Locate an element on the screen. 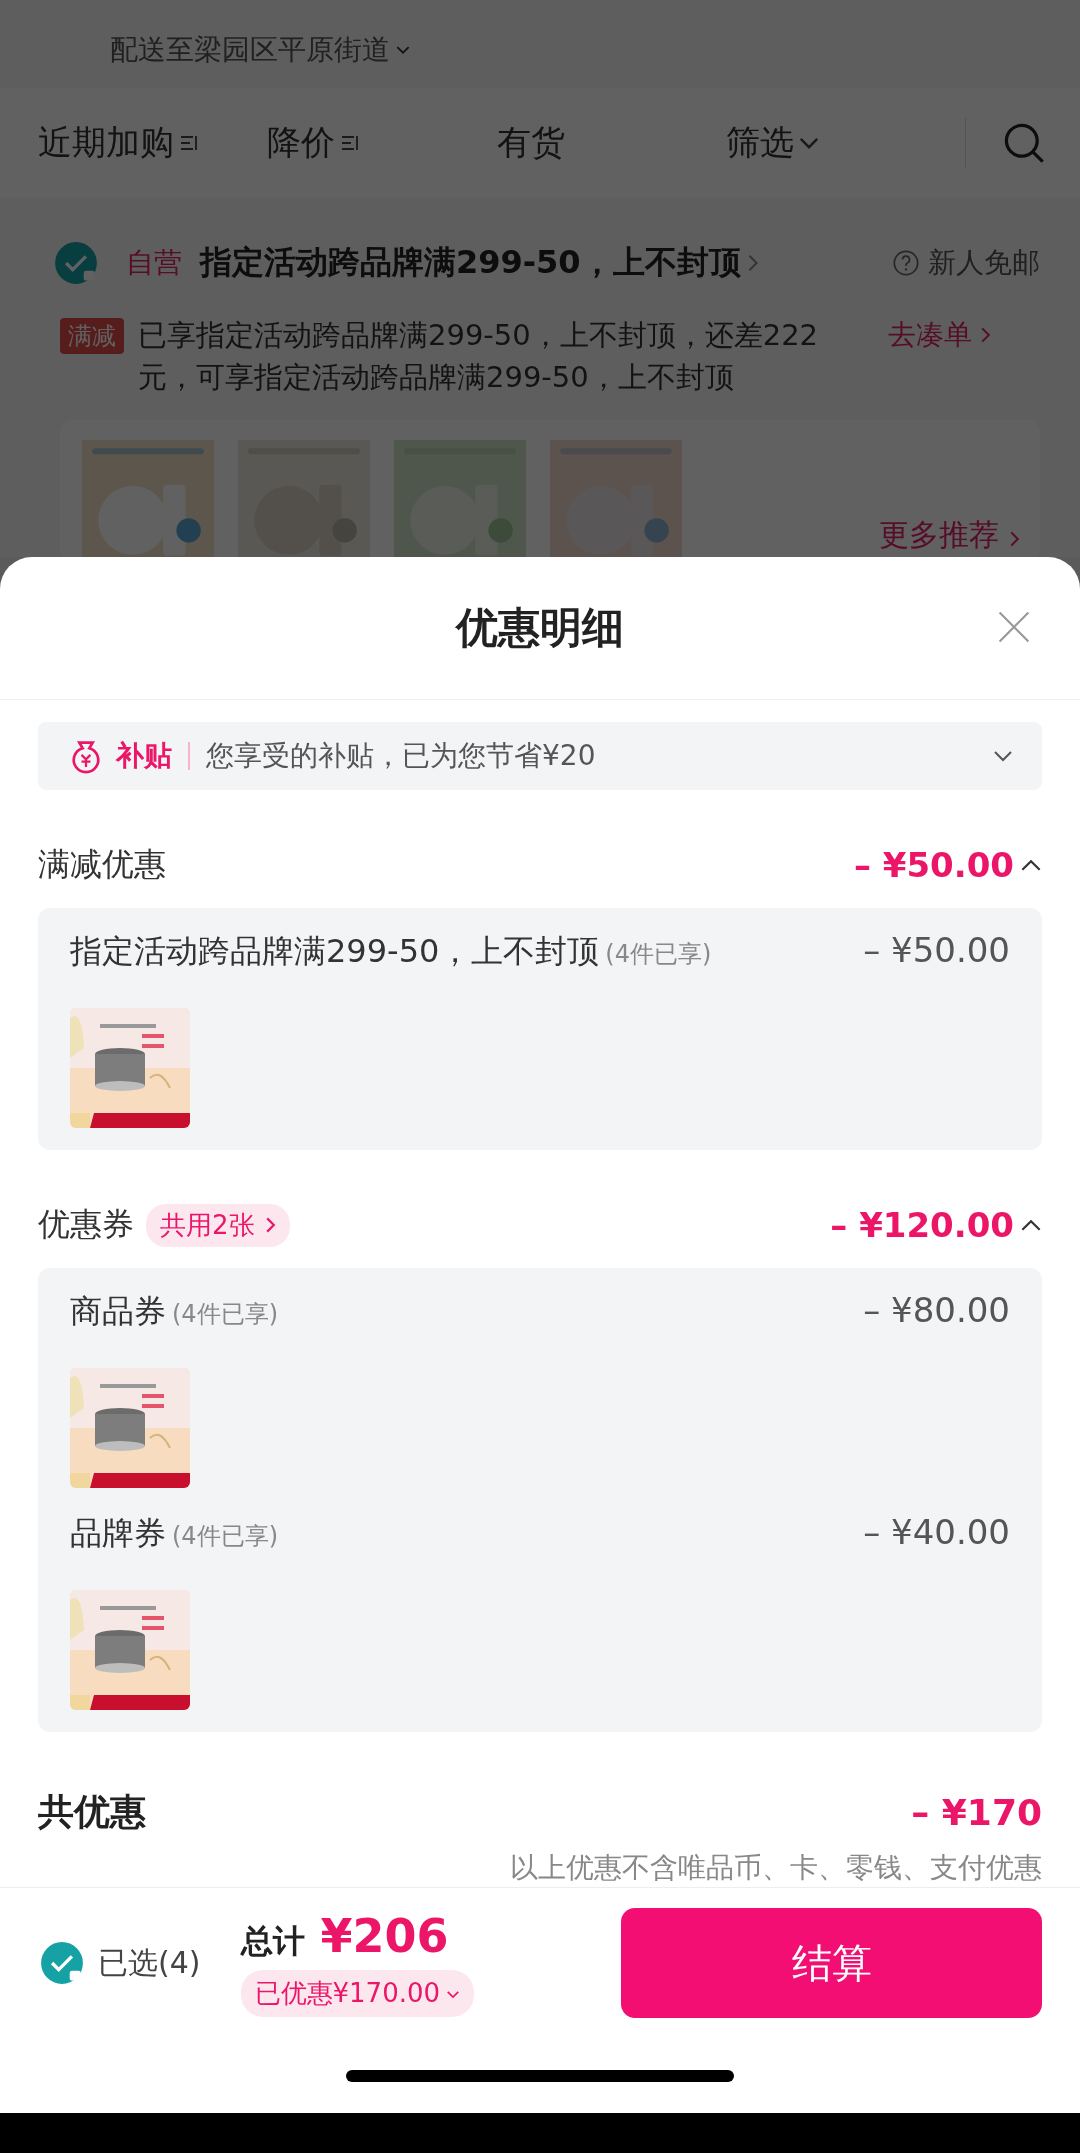 Image resolution: width=1080 pixels, height=2153 pixels. discount-amount: – ¥50.00 is located at coordinates (936, 950).